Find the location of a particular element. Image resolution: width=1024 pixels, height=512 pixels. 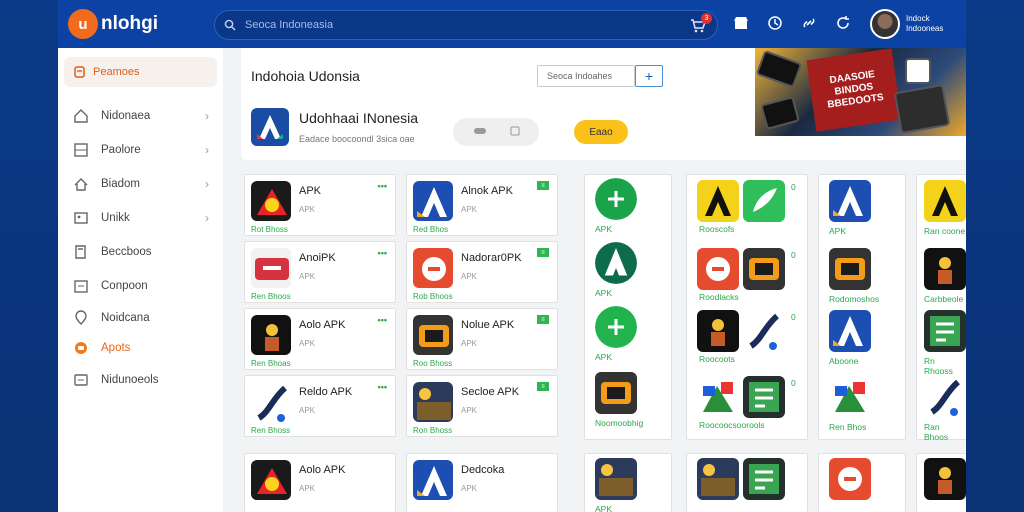

app-name: Alnok APK is located at coordinates (487, 191).